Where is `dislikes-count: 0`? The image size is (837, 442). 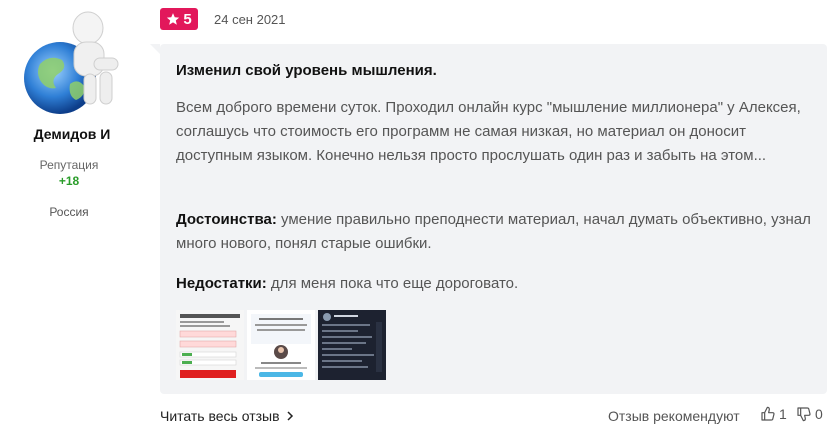
dislikes-count: 0 is located at coordinates (819, 414).